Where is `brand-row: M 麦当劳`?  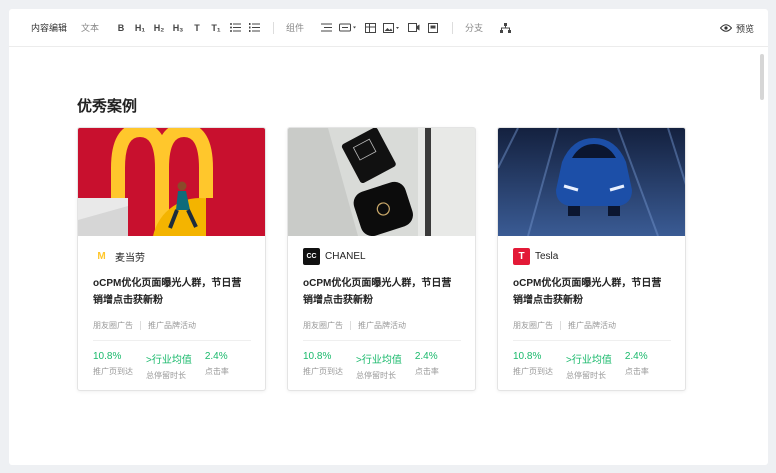 brand-row: M 麦当劳 is located at coordinates (179, 256).